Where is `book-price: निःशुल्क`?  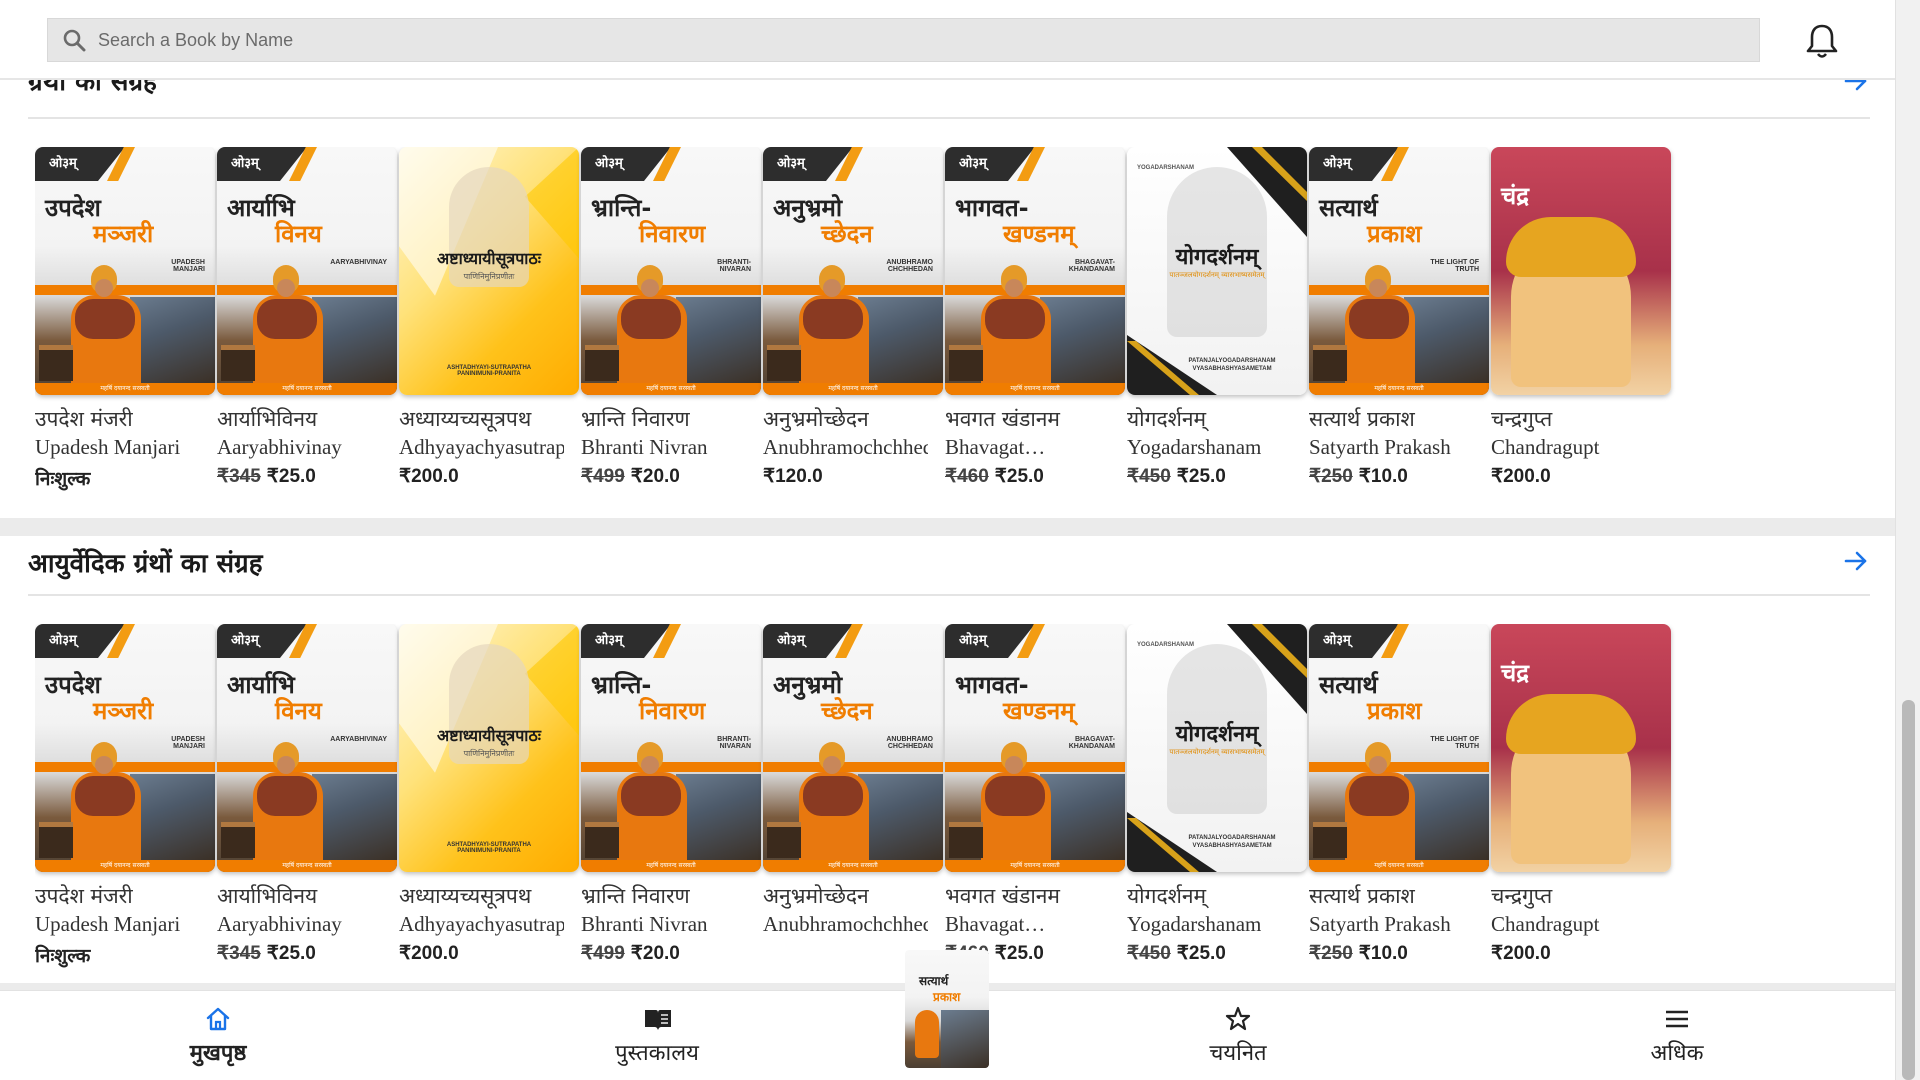 book-price: निःशुल्क is located at coordinates (62, 955).